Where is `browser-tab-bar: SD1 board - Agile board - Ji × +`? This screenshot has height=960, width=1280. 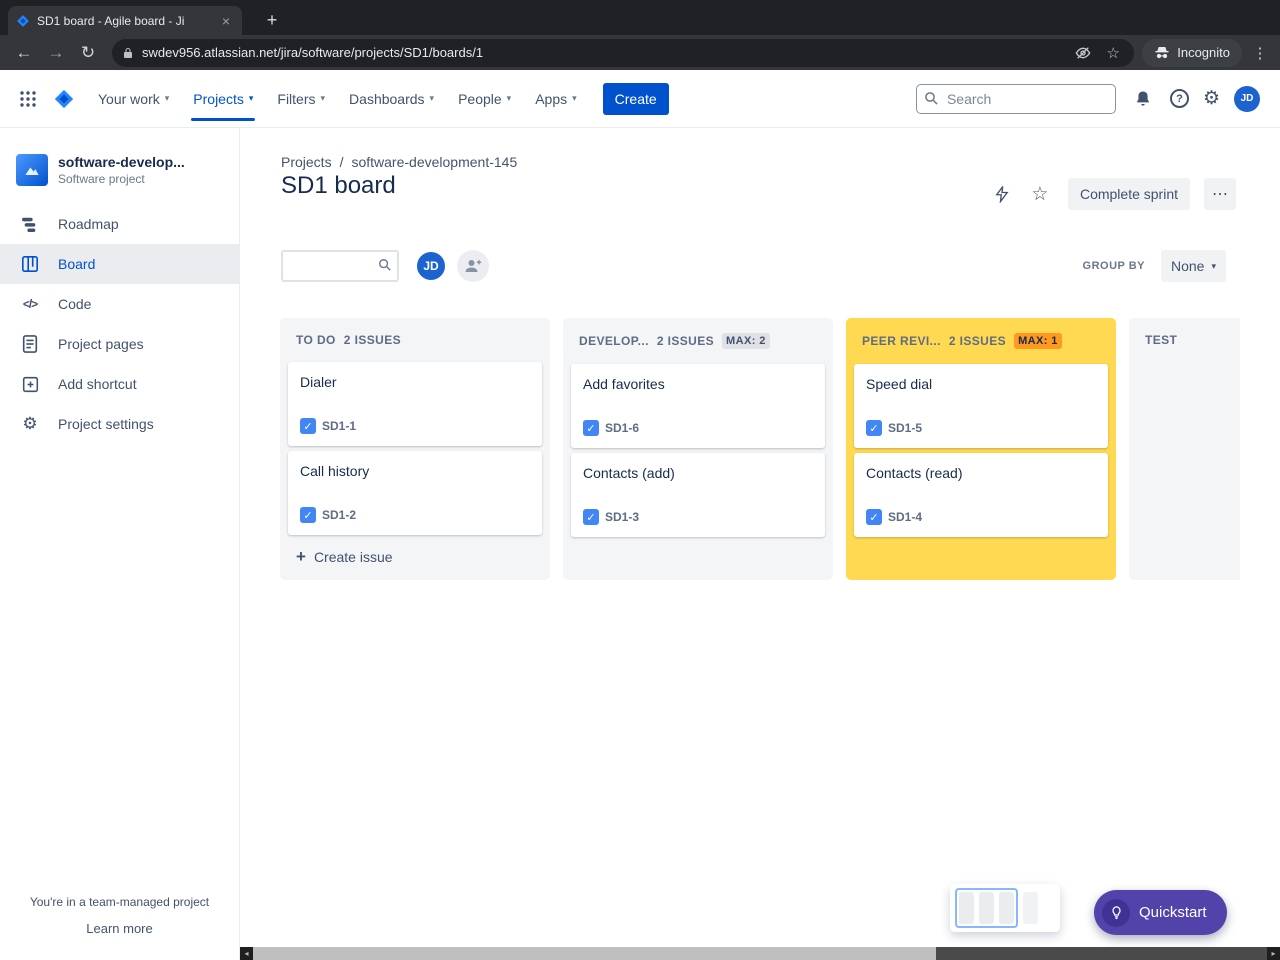 browser-tab-bar: SD1 board - Agile board - Ji × + is located at coordinates (640, 17).